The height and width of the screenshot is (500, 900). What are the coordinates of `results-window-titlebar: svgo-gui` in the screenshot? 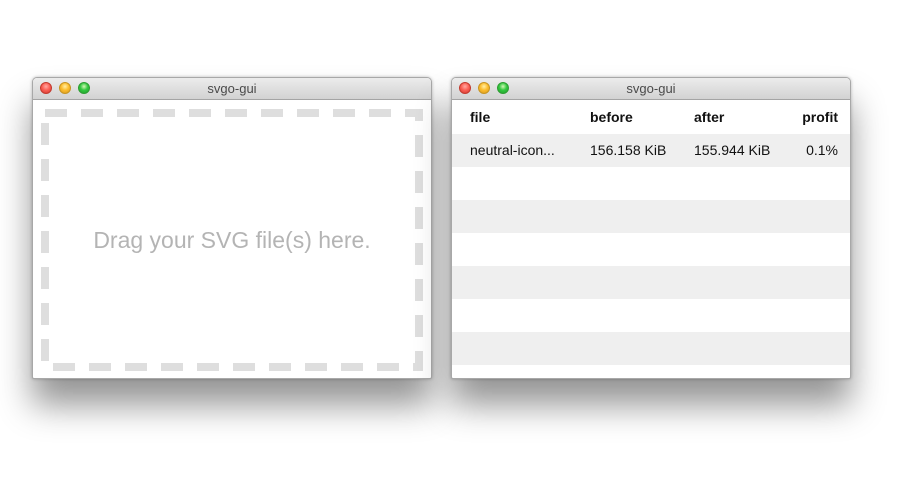 It's located at (651, 89).